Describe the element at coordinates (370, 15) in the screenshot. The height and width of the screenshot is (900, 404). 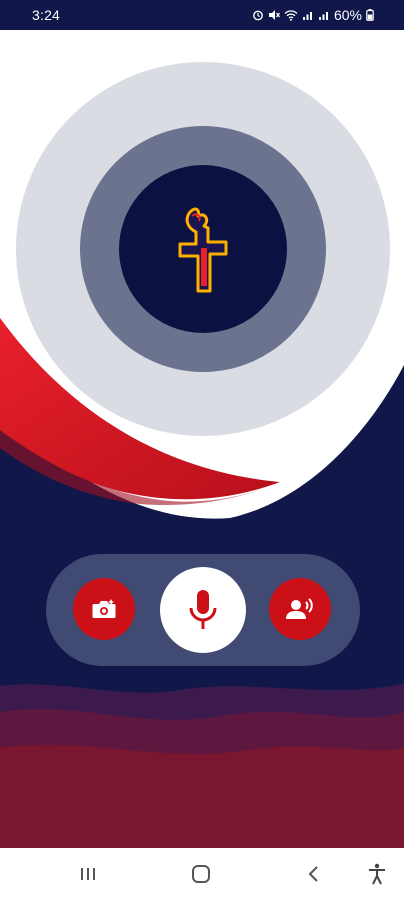
I see `battery-icon` at that location.